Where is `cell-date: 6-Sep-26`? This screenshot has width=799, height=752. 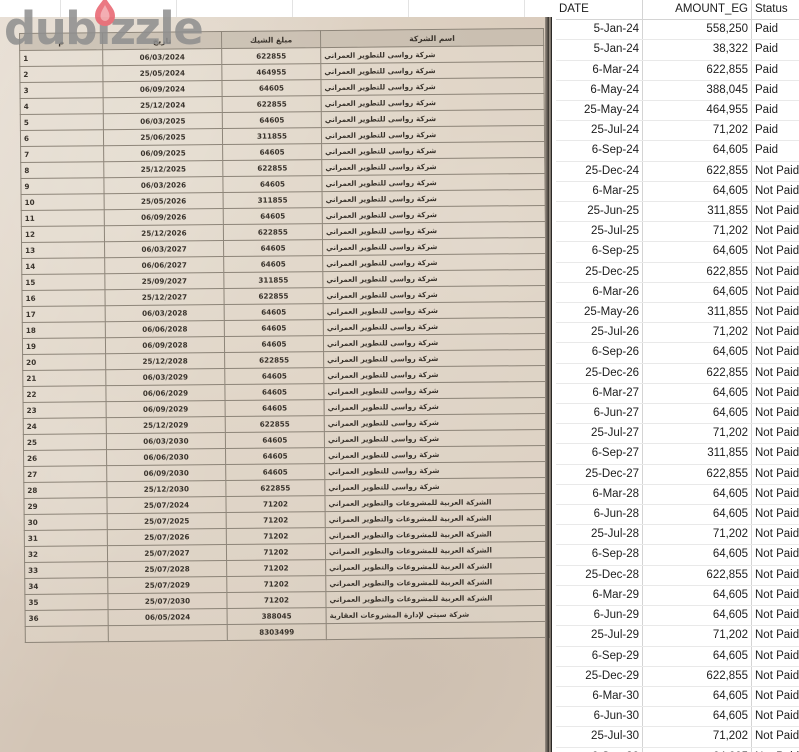
cell-date: 6-Sep-26 is located at coordinates (599, 353).